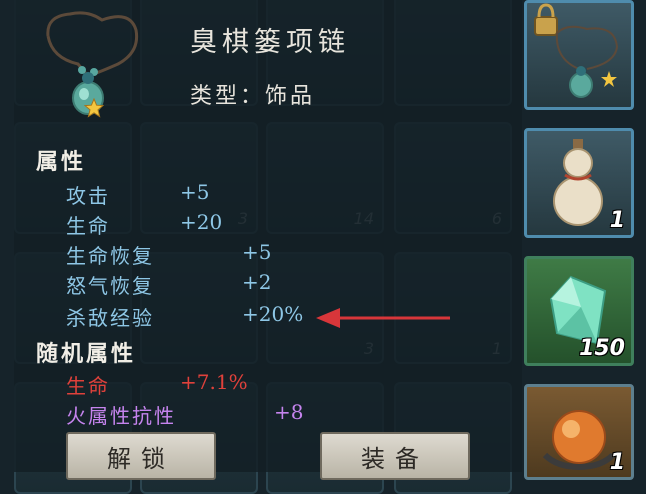 The image size is (646, 494). Describe the element at coordinates (576, 50) in the screenshot. I see `necklace-locked-icon` at that location.